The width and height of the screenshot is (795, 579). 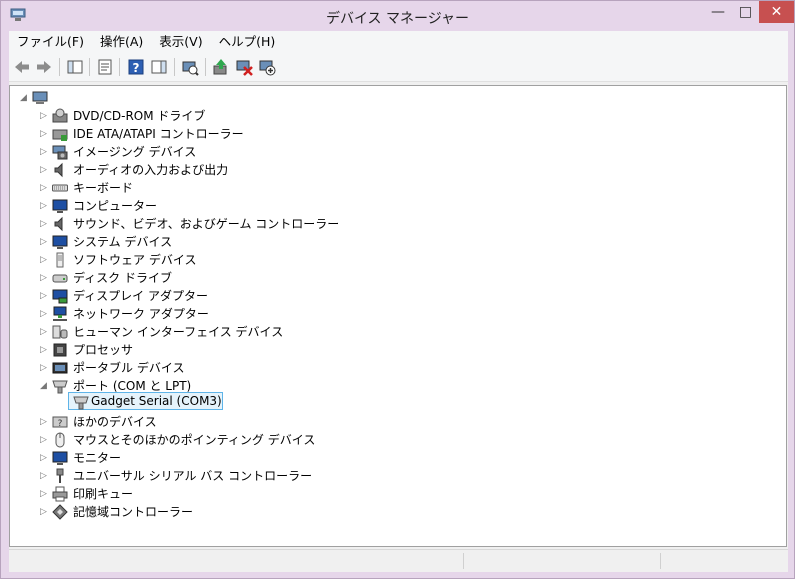 I want to click on tree-item: ▷ オーディオの入力および出力, so click(x=210, y=170).